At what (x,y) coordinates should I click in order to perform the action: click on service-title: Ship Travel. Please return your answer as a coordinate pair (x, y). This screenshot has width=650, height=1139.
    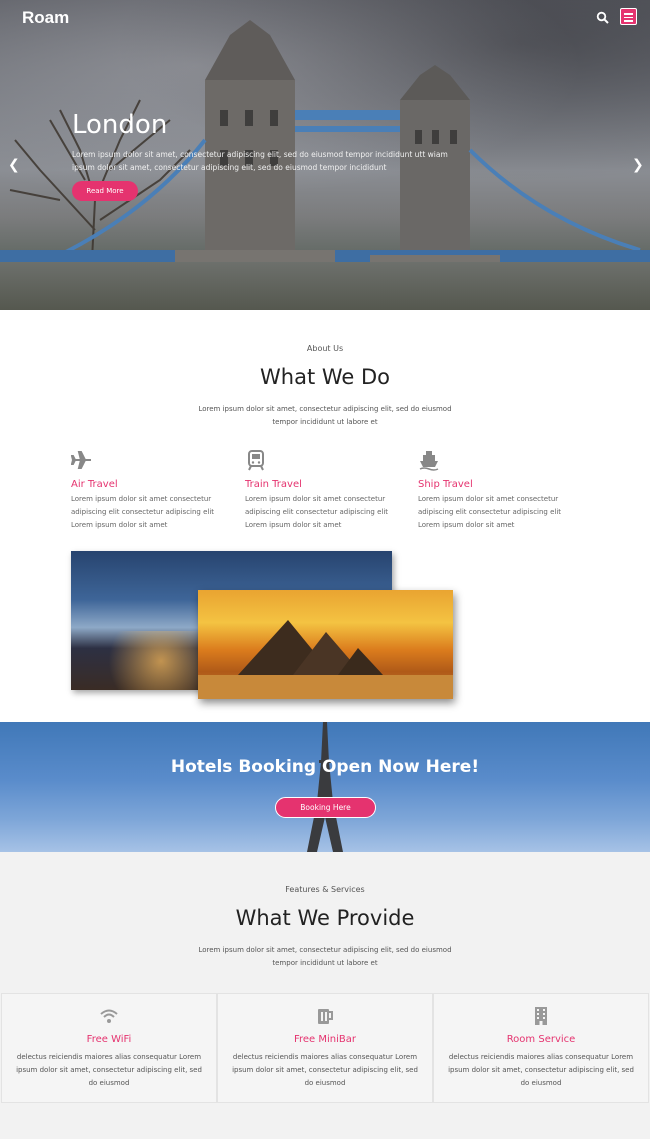
    Looking at the image, I should click on (445, 484).